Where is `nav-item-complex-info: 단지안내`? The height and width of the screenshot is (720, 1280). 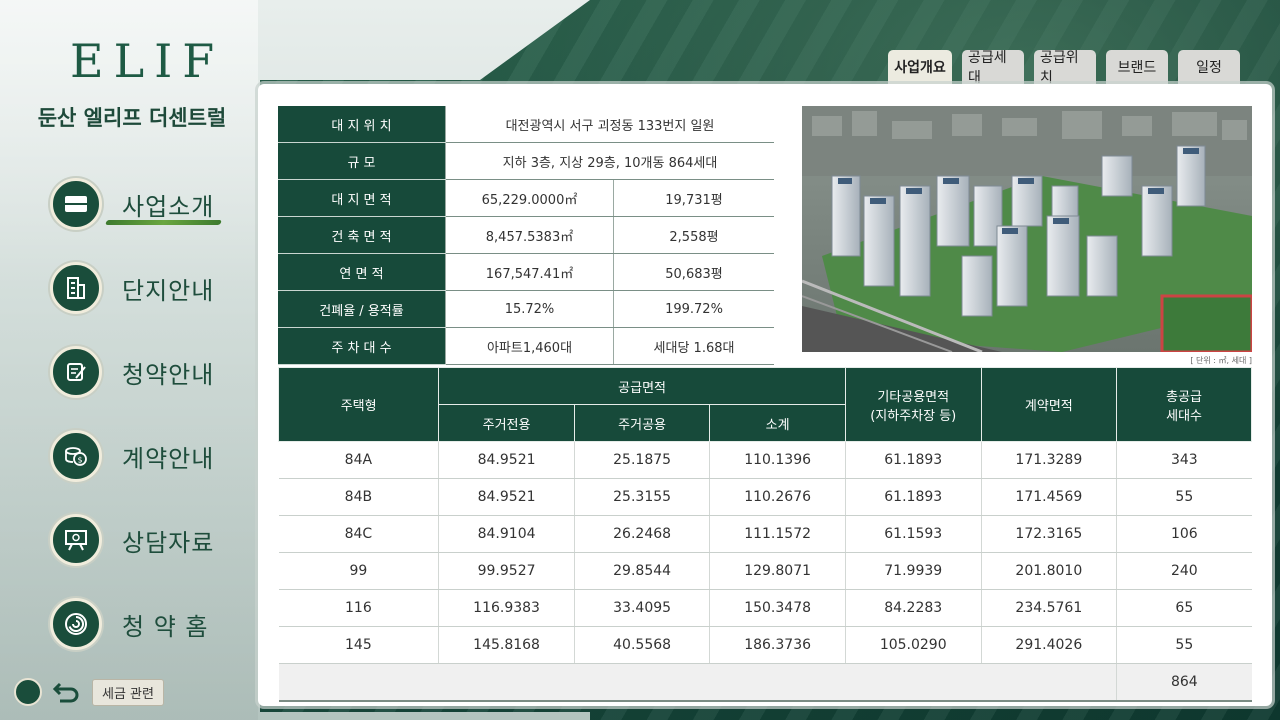
nav-item-complex-info: 단지안내 is located at coordinates (132, 288).